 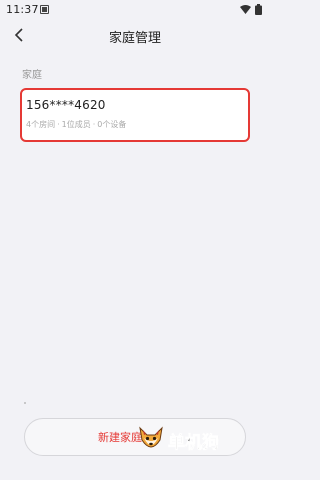 I want to click on status-time: 11:37, so click(x=22, y=9).